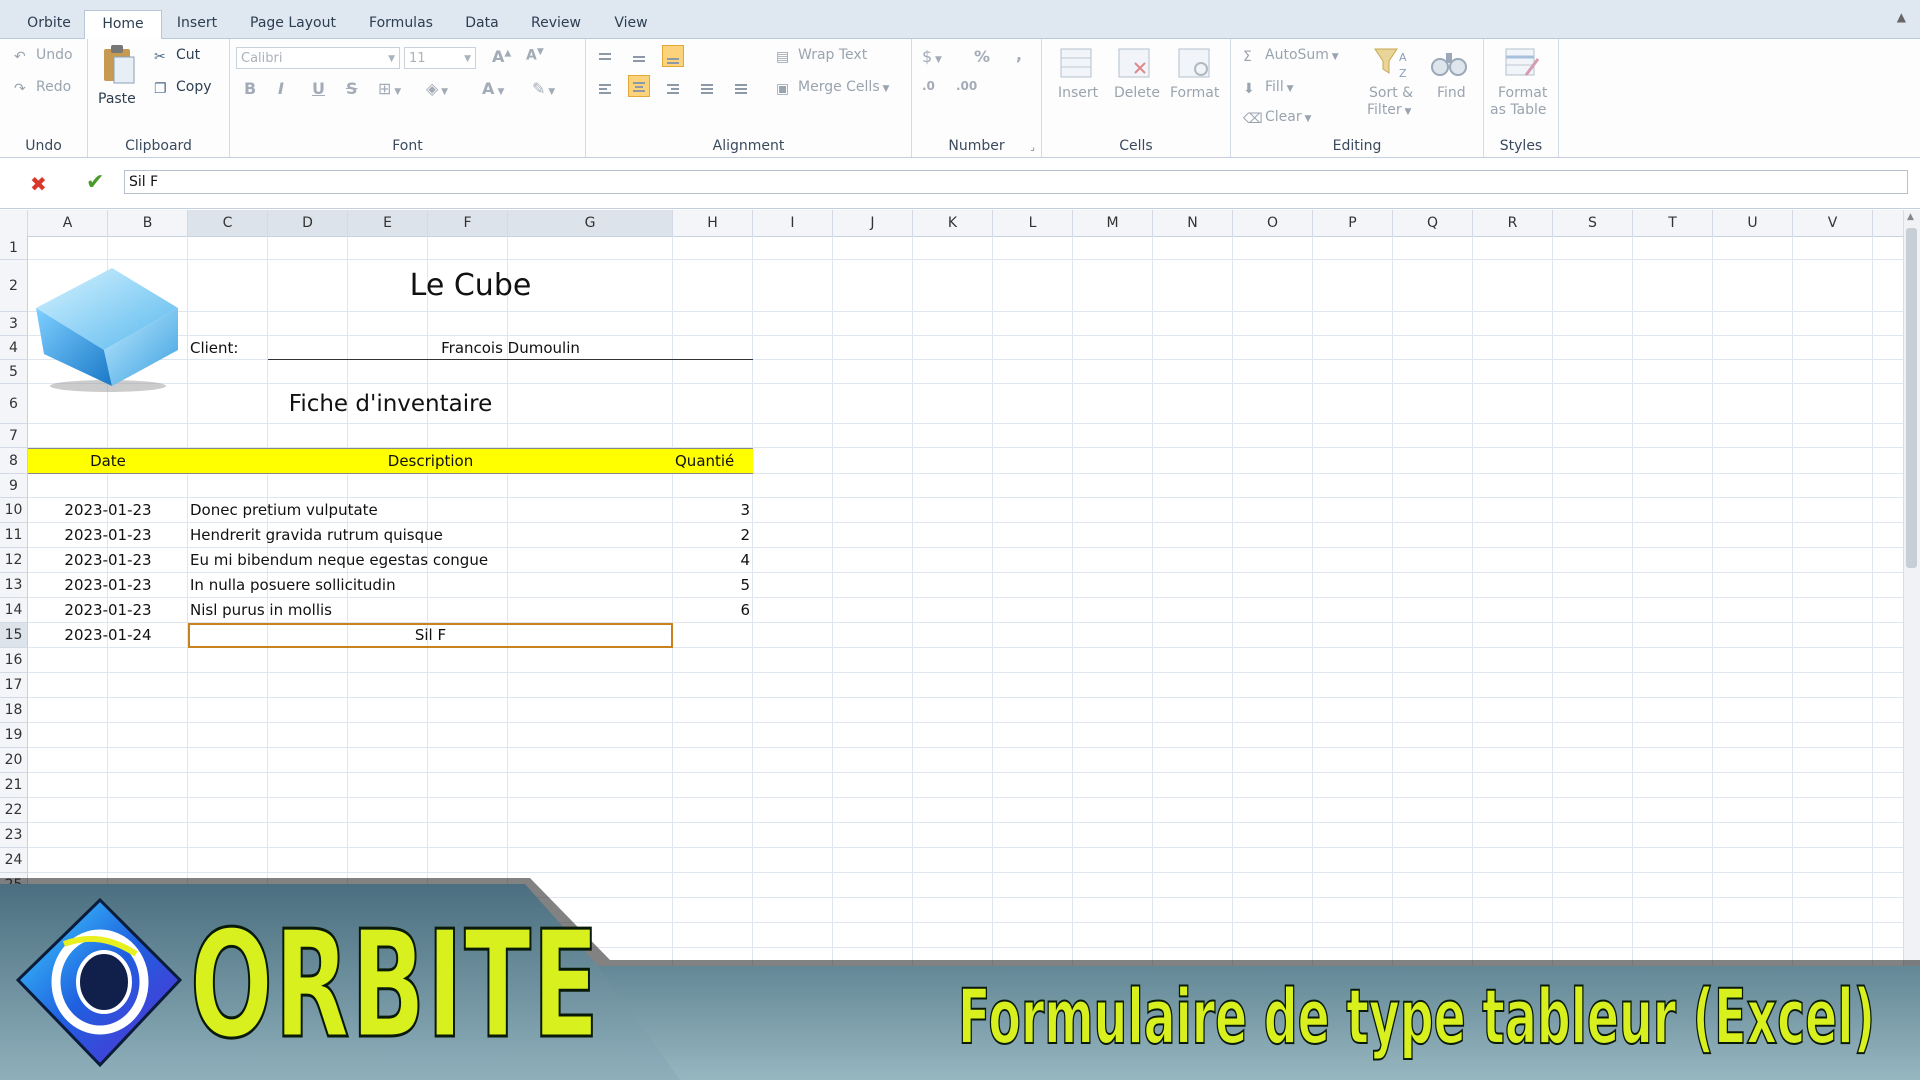 The image size is (1920, 1080). Describe the element at coordinates (430, 585) in the screenshot. I see `item-description: In nulla posuere sollicitudin` at that location.